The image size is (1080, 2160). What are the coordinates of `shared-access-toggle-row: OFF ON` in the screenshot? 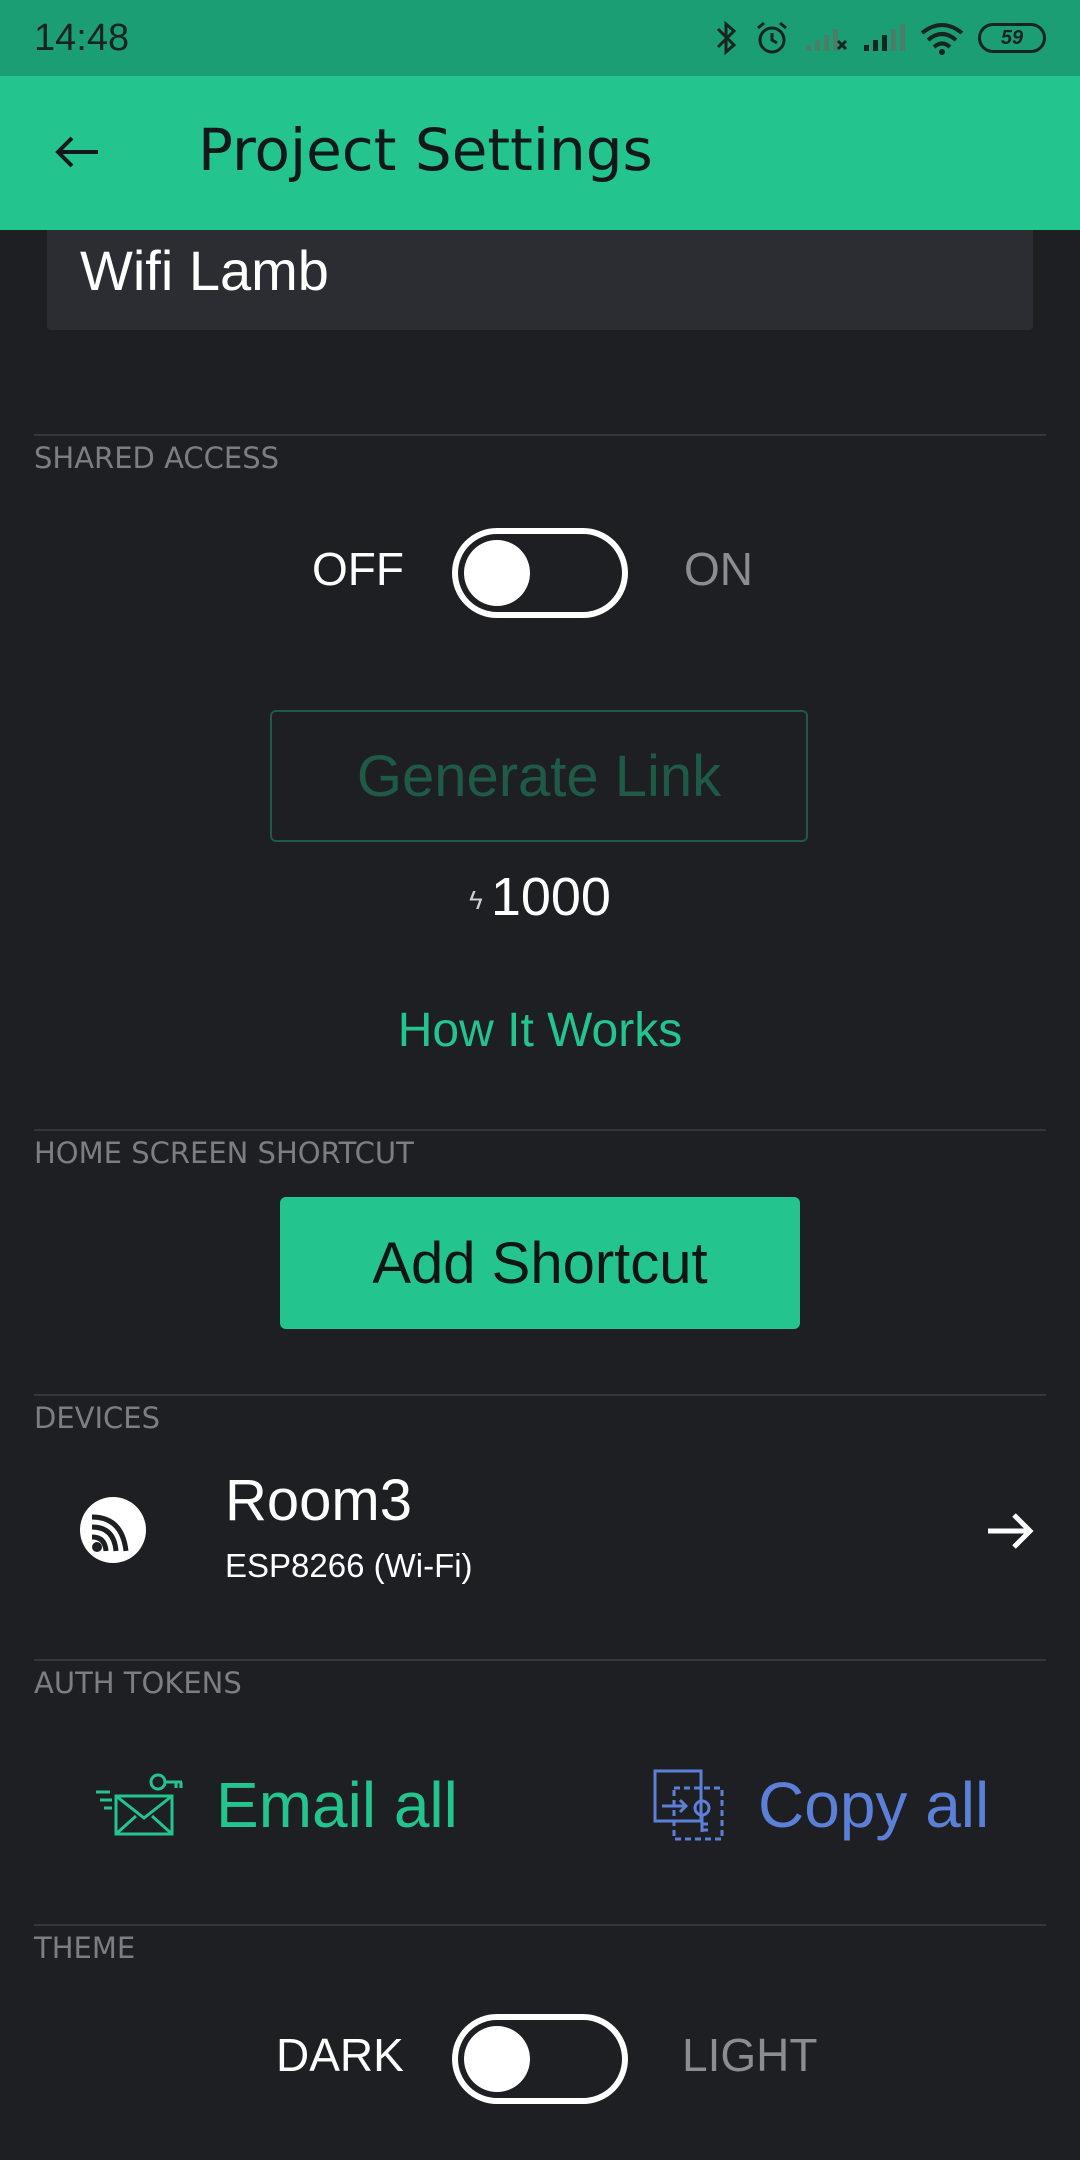 It's located at (540, 573).